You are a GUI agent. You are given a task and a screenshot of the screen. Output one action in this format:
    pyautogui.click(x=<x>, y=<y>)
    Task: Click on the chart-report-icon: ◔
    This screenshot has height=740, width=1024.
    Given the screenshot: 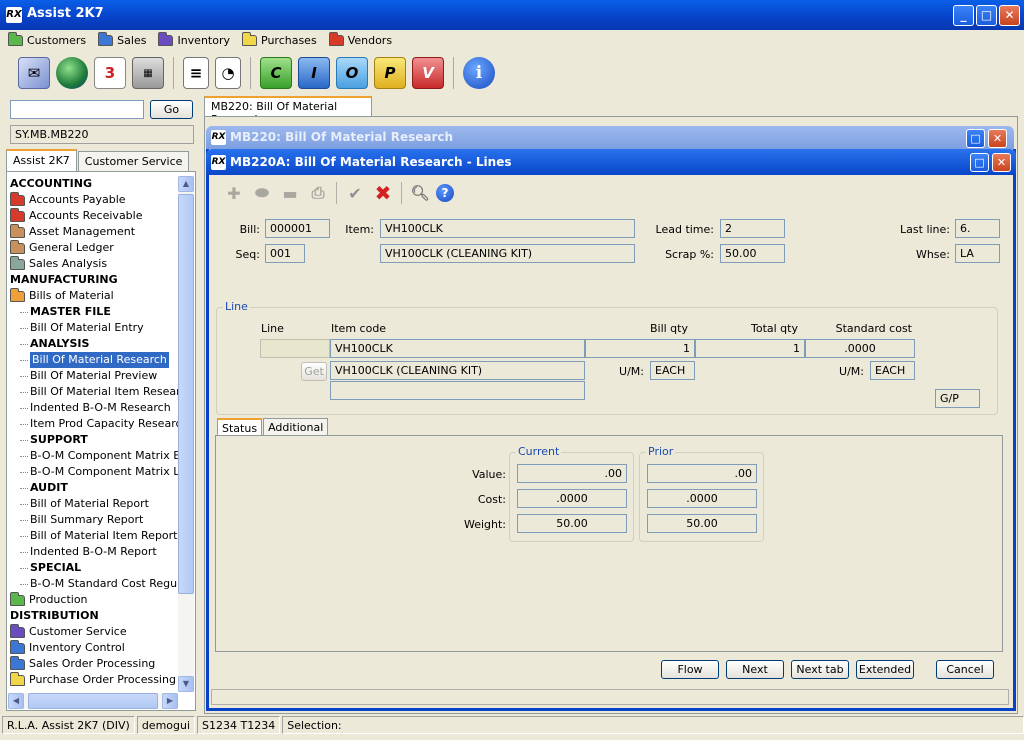 What is the action you would take?
    pyautogui.click(x=228, y=73)
    